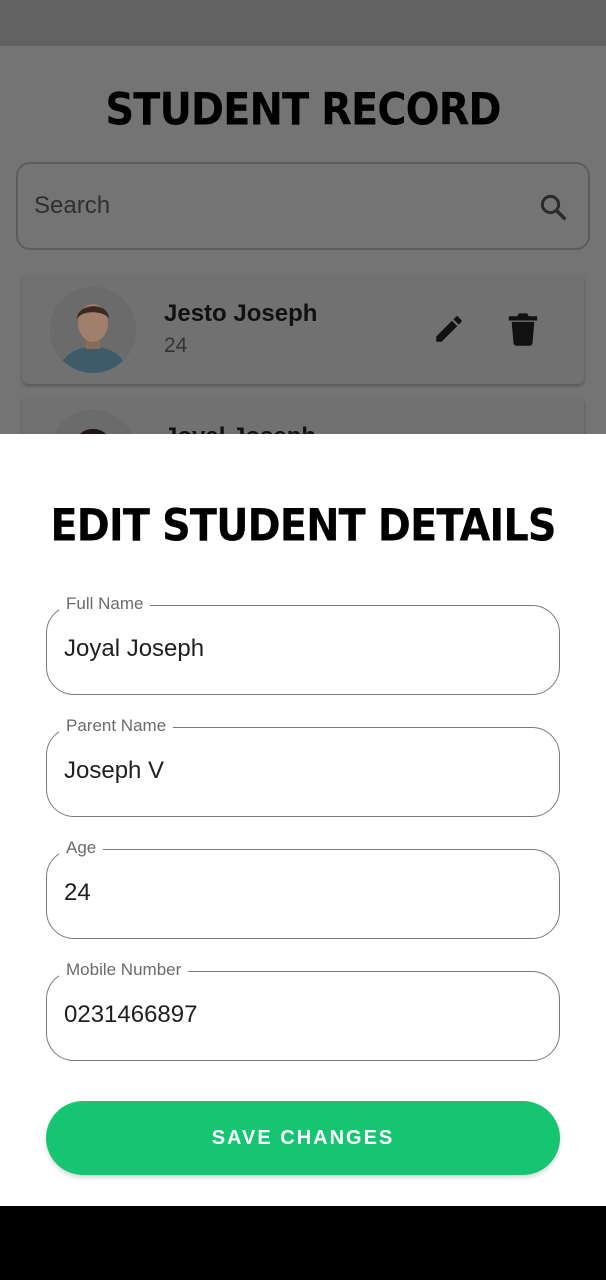 Image resolution: width=606 pixels, height=1280 pixels. I want to click on age-field: Age, so click(303, 888).